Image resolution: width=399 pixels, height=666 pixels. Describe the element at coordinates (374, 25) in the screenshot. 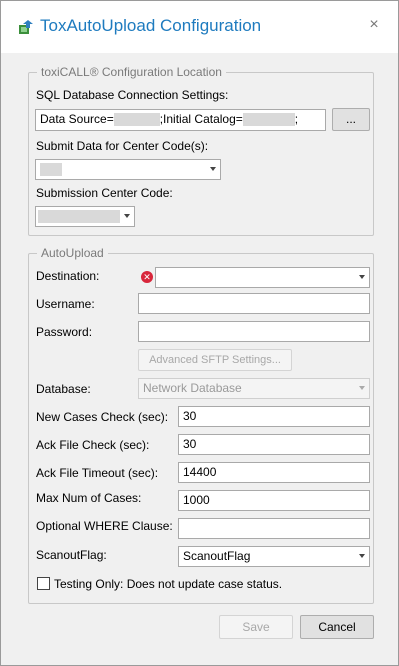

I see `close-icon: ×` at that location.